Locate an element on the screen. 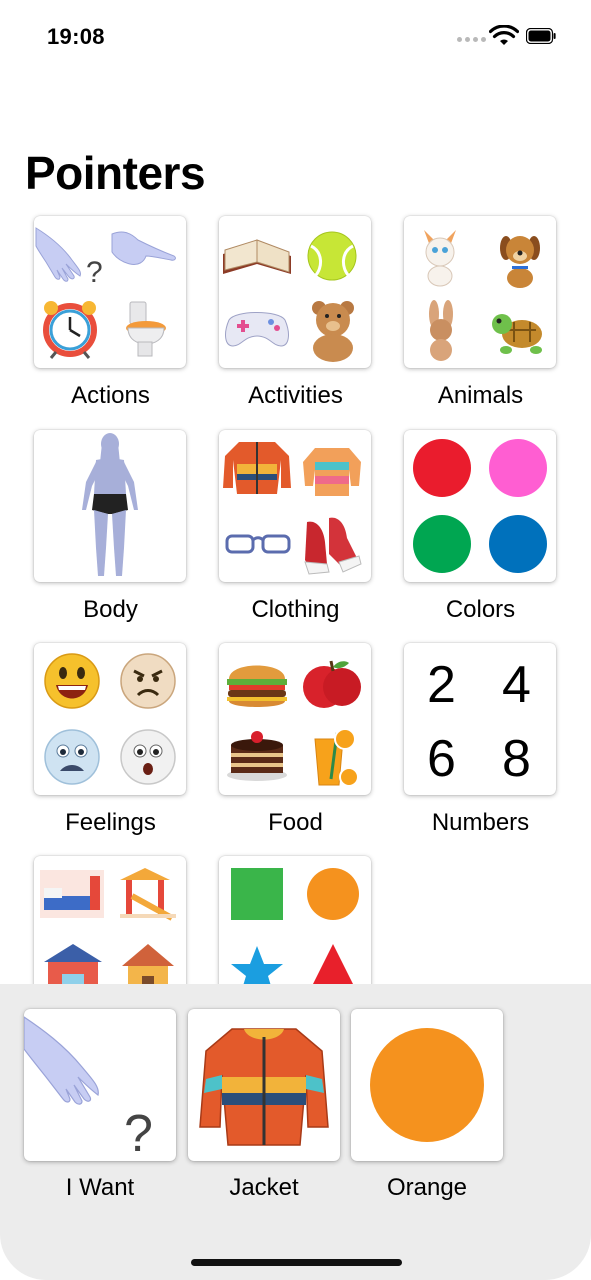  game-controller-icon is located at coordinates (257, 329).